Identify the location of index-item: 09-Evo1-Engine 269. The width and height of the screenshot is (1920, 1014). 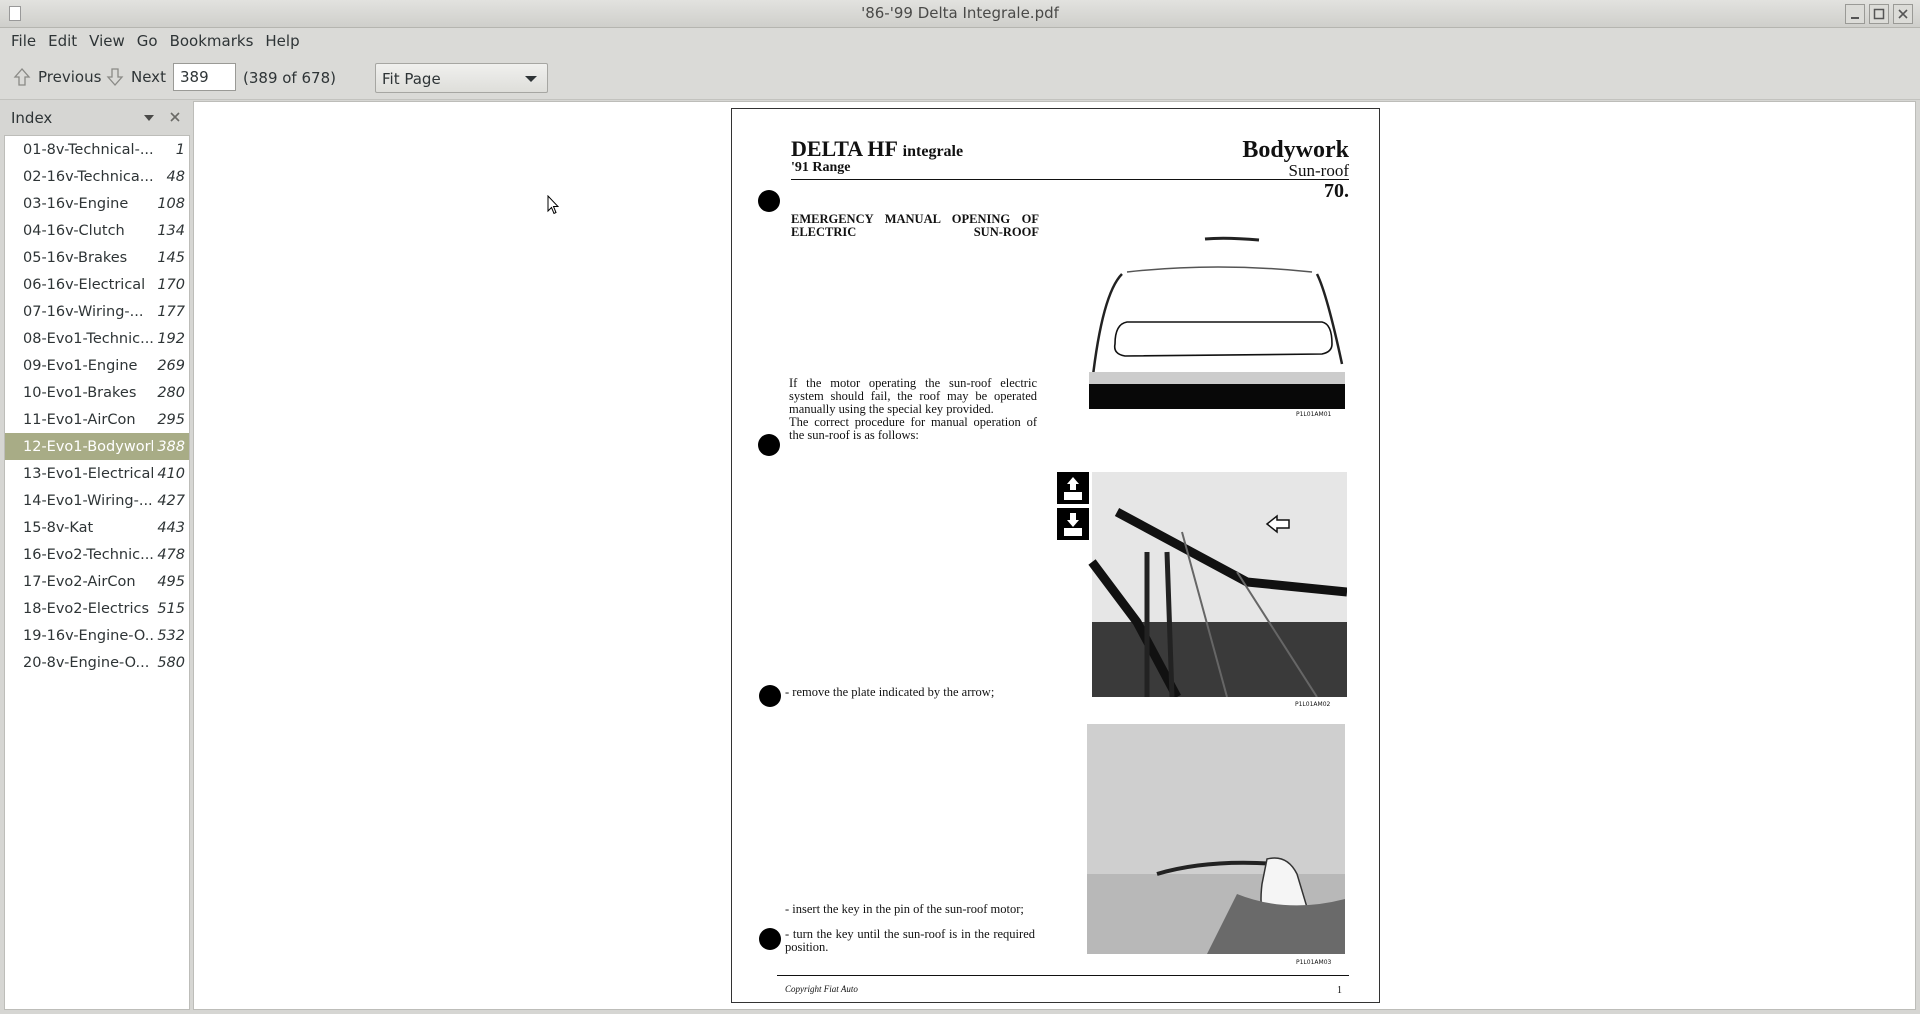
(97, 365).